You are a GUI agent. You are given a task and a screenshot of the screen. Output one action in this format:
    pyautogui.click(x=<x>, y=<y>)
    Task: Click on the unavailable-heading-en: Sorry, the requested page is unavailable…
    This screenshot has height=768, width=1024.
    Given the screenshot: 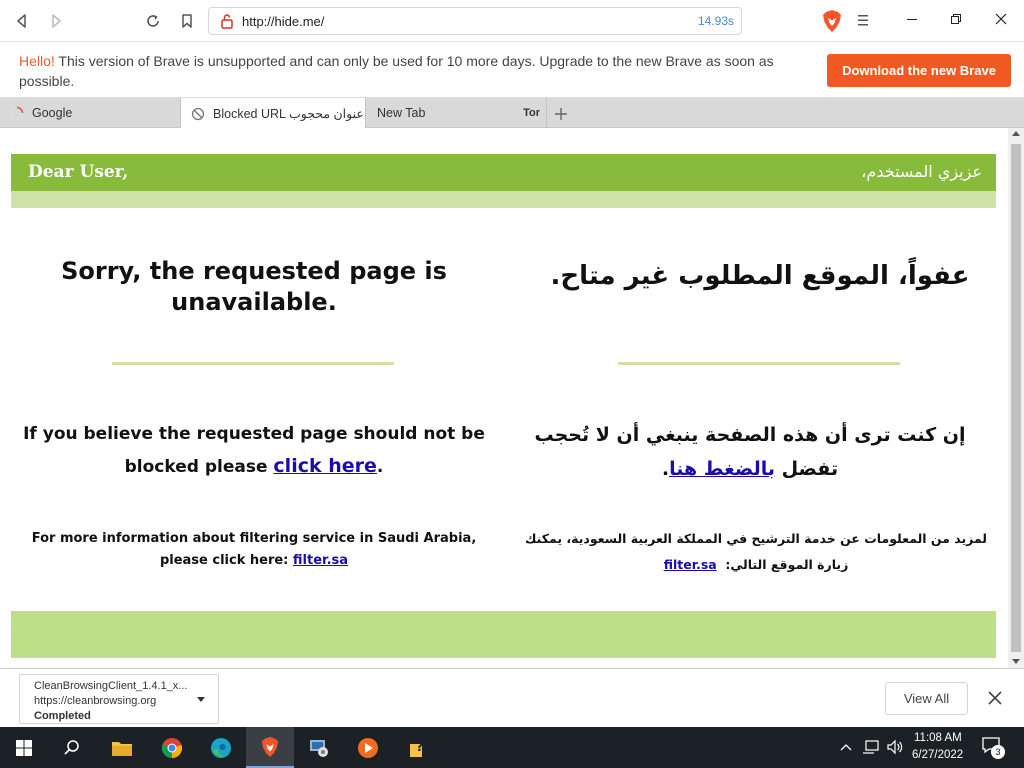 What is the action you would take?
    pyautogui.click(x=254, y=286)
    